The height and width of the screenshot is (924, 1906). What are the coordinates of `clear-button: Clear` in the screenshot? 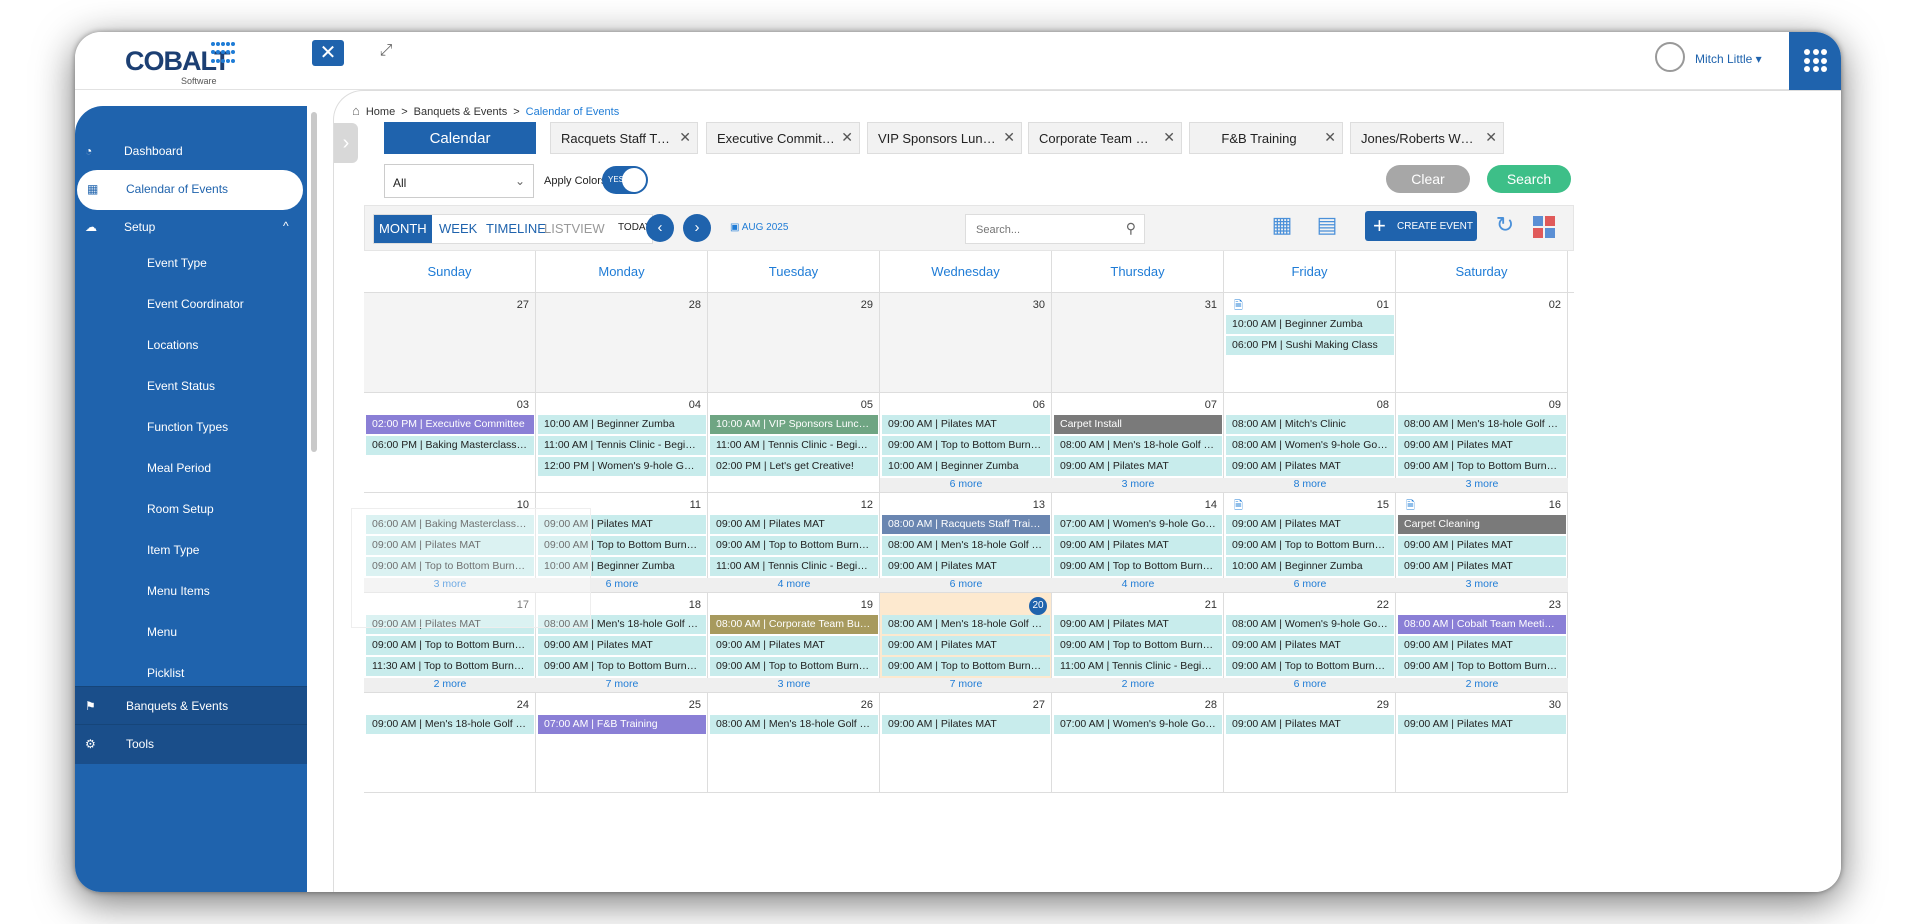 It's located at (1428, 179).